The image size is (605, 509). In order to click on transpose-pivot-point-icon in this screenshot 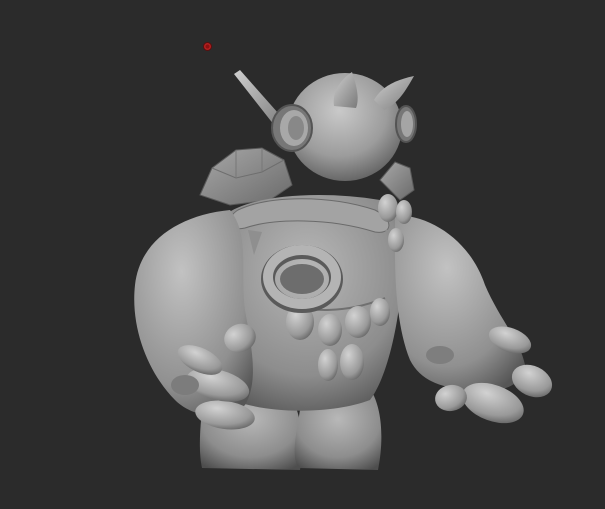, I will do `click(207, 46)`.